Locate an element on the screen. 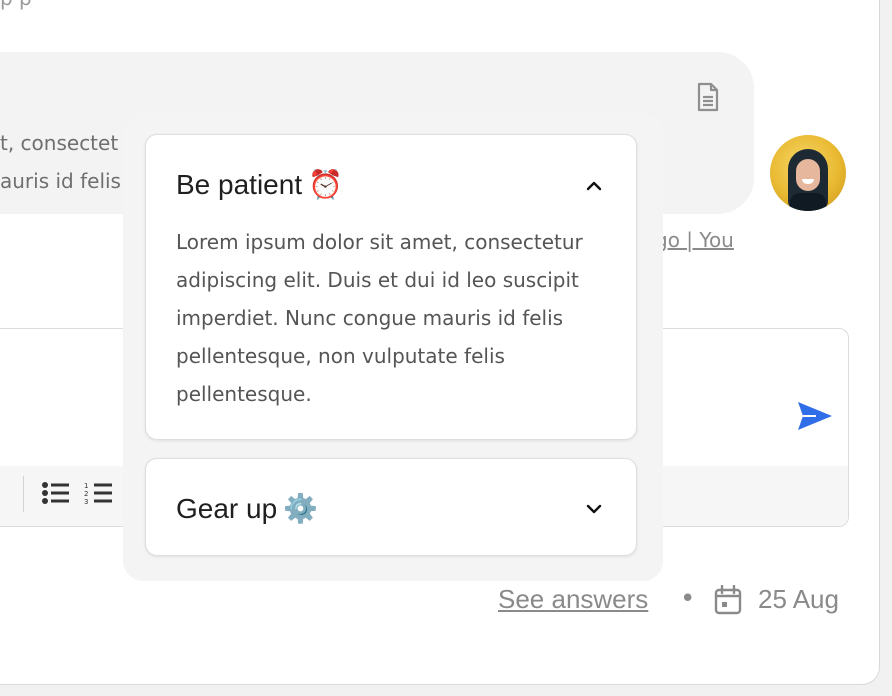 This screenshot has height=696, width=892. accordion-title-text: Be patient is located at coordinates (239, 184).